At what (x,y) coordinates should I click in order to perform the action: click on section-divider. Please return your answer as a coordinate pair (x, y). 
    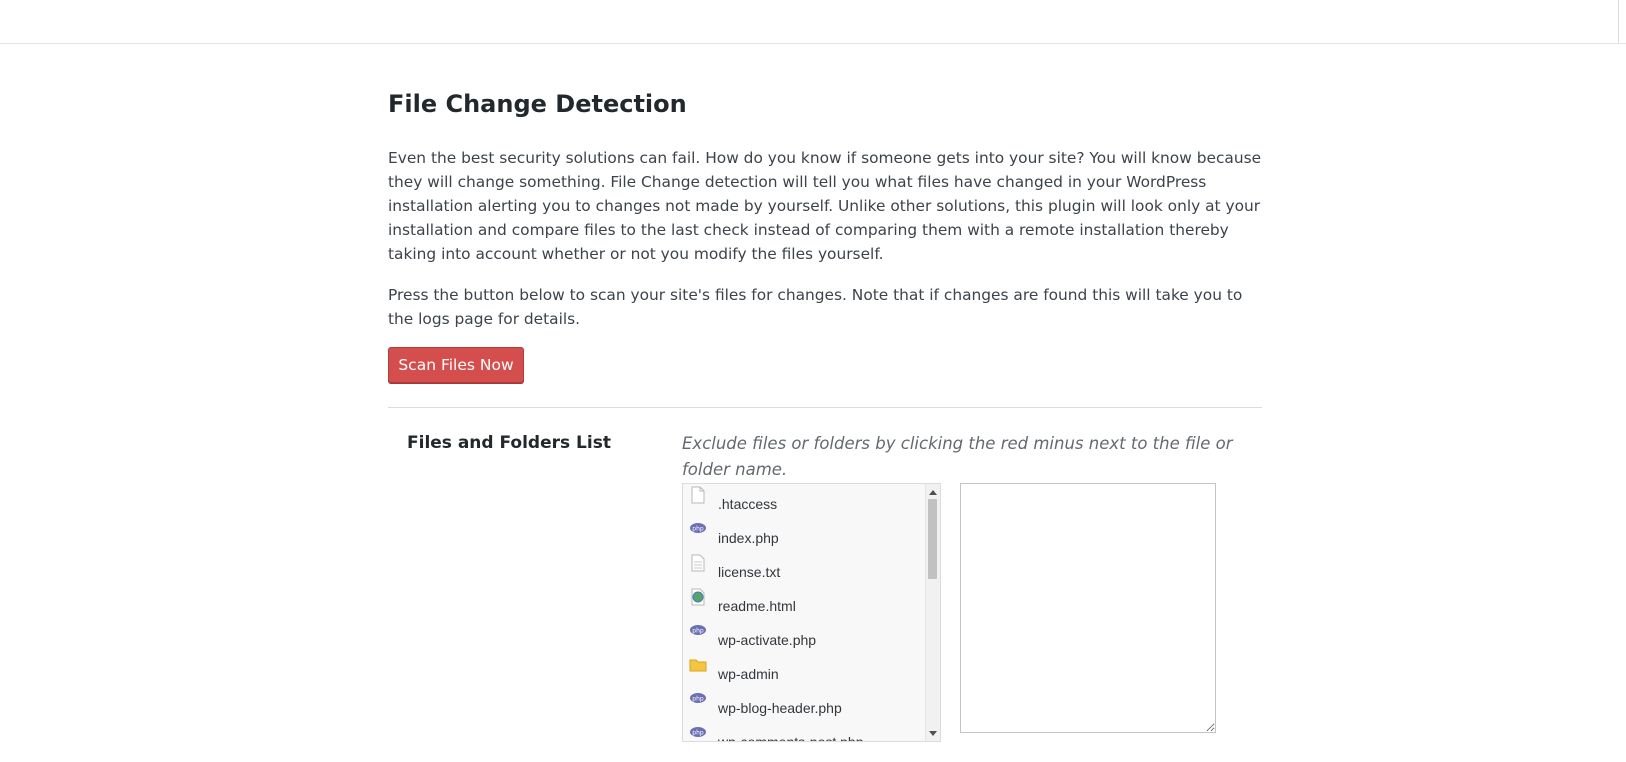
    Looking at the image, I should click on (825, 407).